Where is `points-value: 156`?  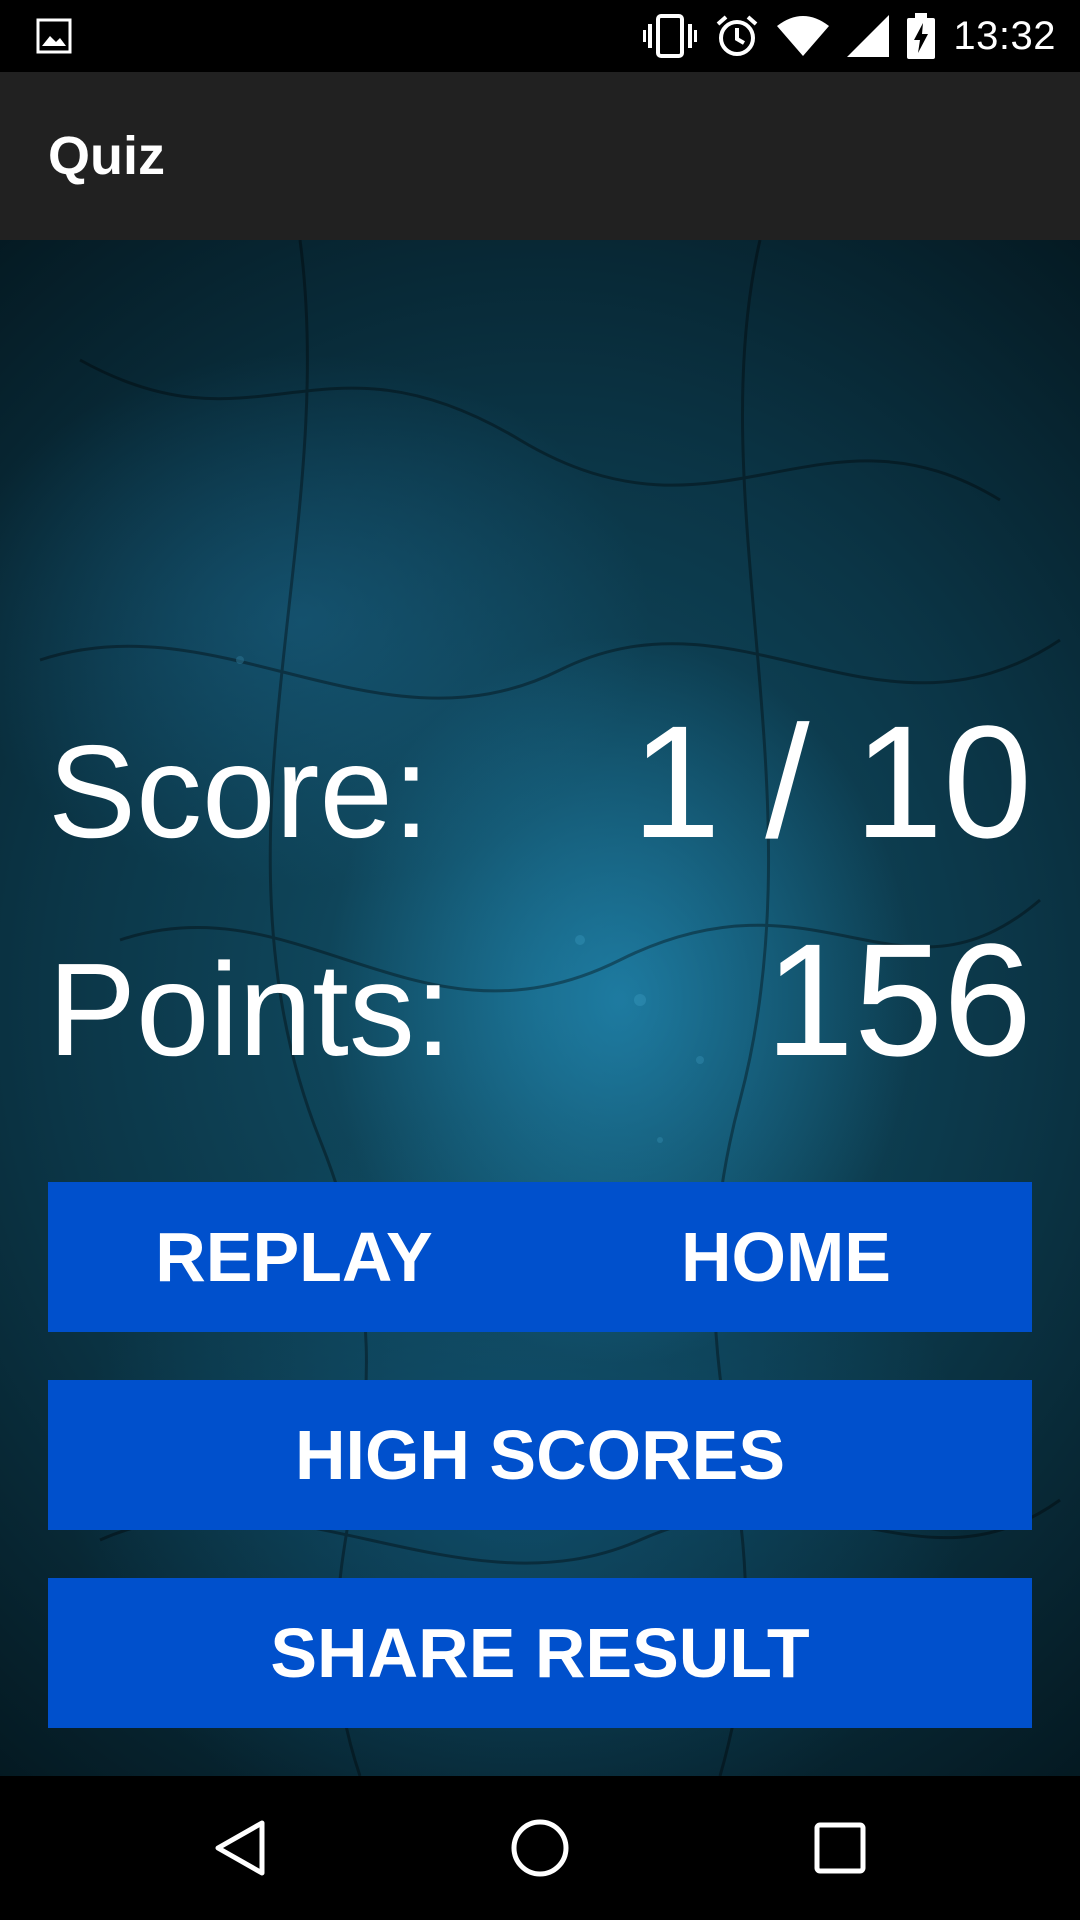
points-value: 156 is located at coordinates (898, 999).